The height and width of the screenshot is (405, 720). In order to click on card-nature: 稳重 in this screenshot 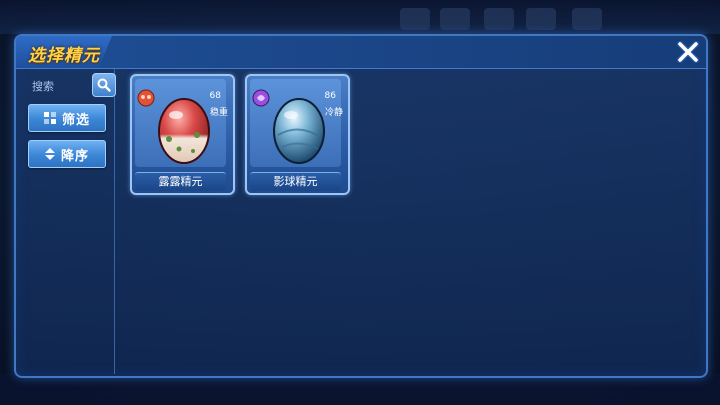, I will do `click(218, 113)`.